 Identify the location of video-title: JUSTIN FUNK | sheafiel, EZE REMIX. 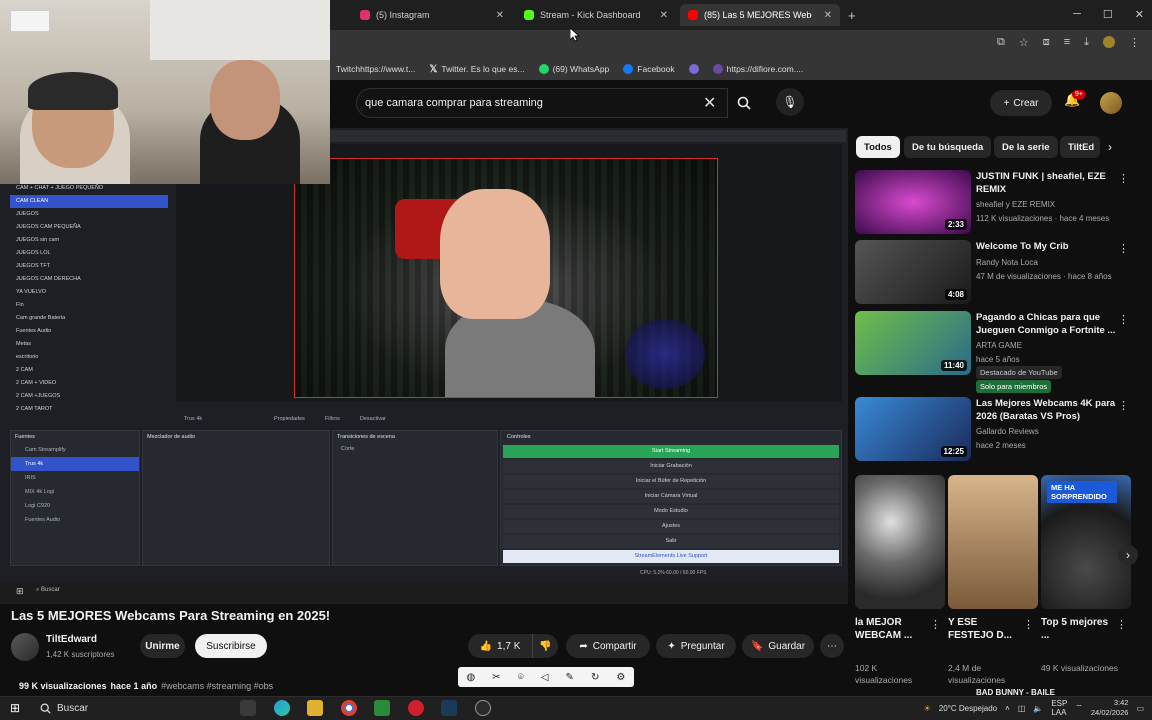
(1051, 183).